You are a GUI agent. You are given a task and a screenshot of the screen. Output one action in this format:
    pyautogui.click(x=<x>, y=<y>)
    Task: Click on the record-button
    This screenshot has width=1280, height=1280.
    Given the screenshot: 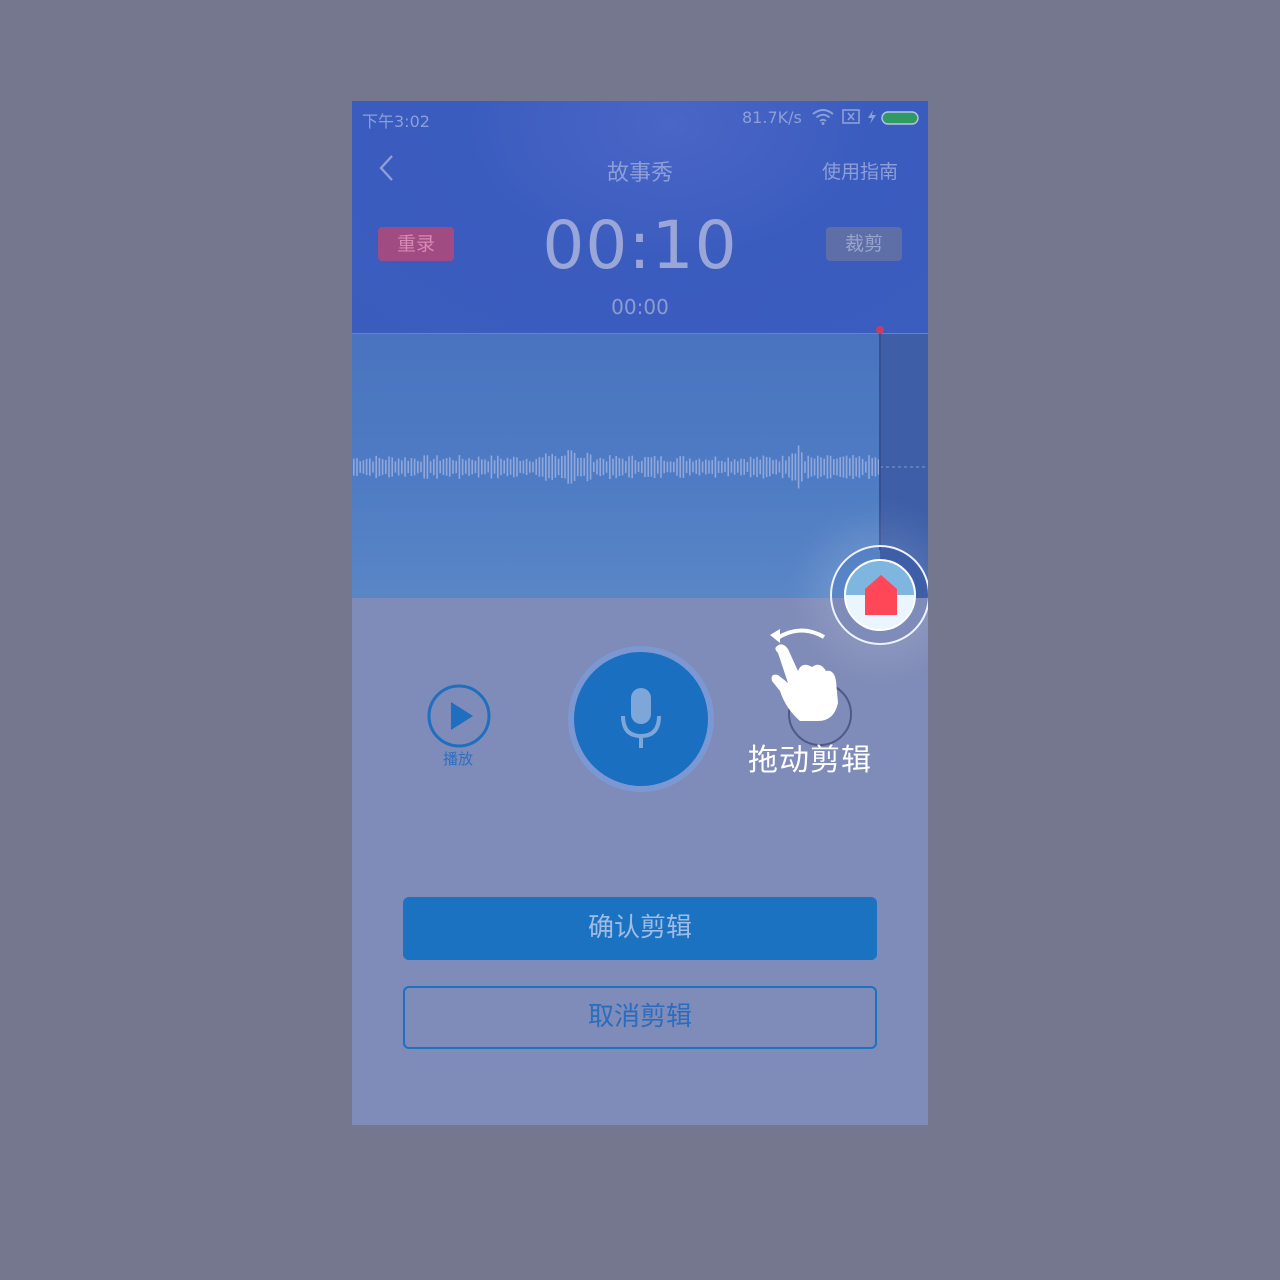 What is the action you would take?
    pyautogui.click(x=641, y=719)
    